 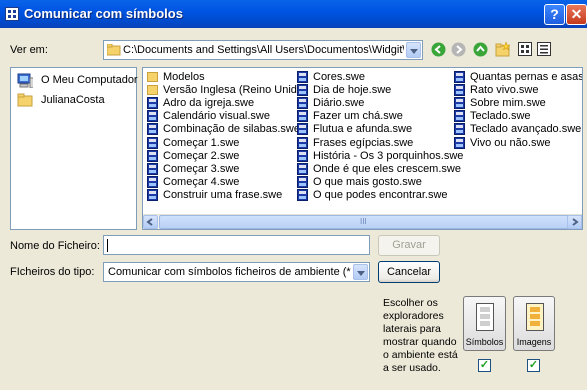 What do you see at coordinates (358, 116) in the screenshot?
I see `file-name: Fazer um chá.swe` at bounding box center [358, 116].